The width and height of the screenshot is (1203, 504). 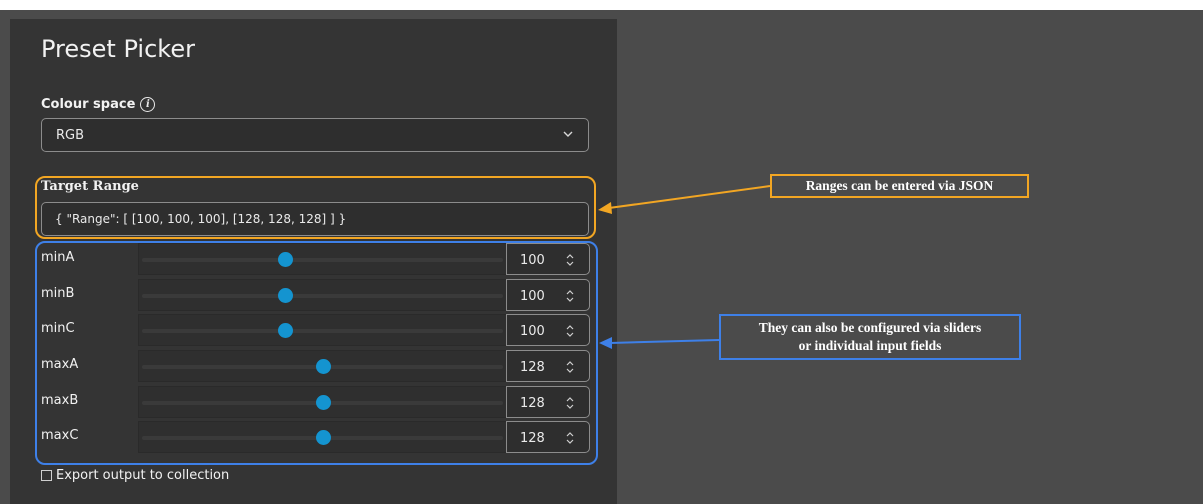 I want to click on sliders-callout-line1: They can also be configured via sliders, so click(x=870, y=327).